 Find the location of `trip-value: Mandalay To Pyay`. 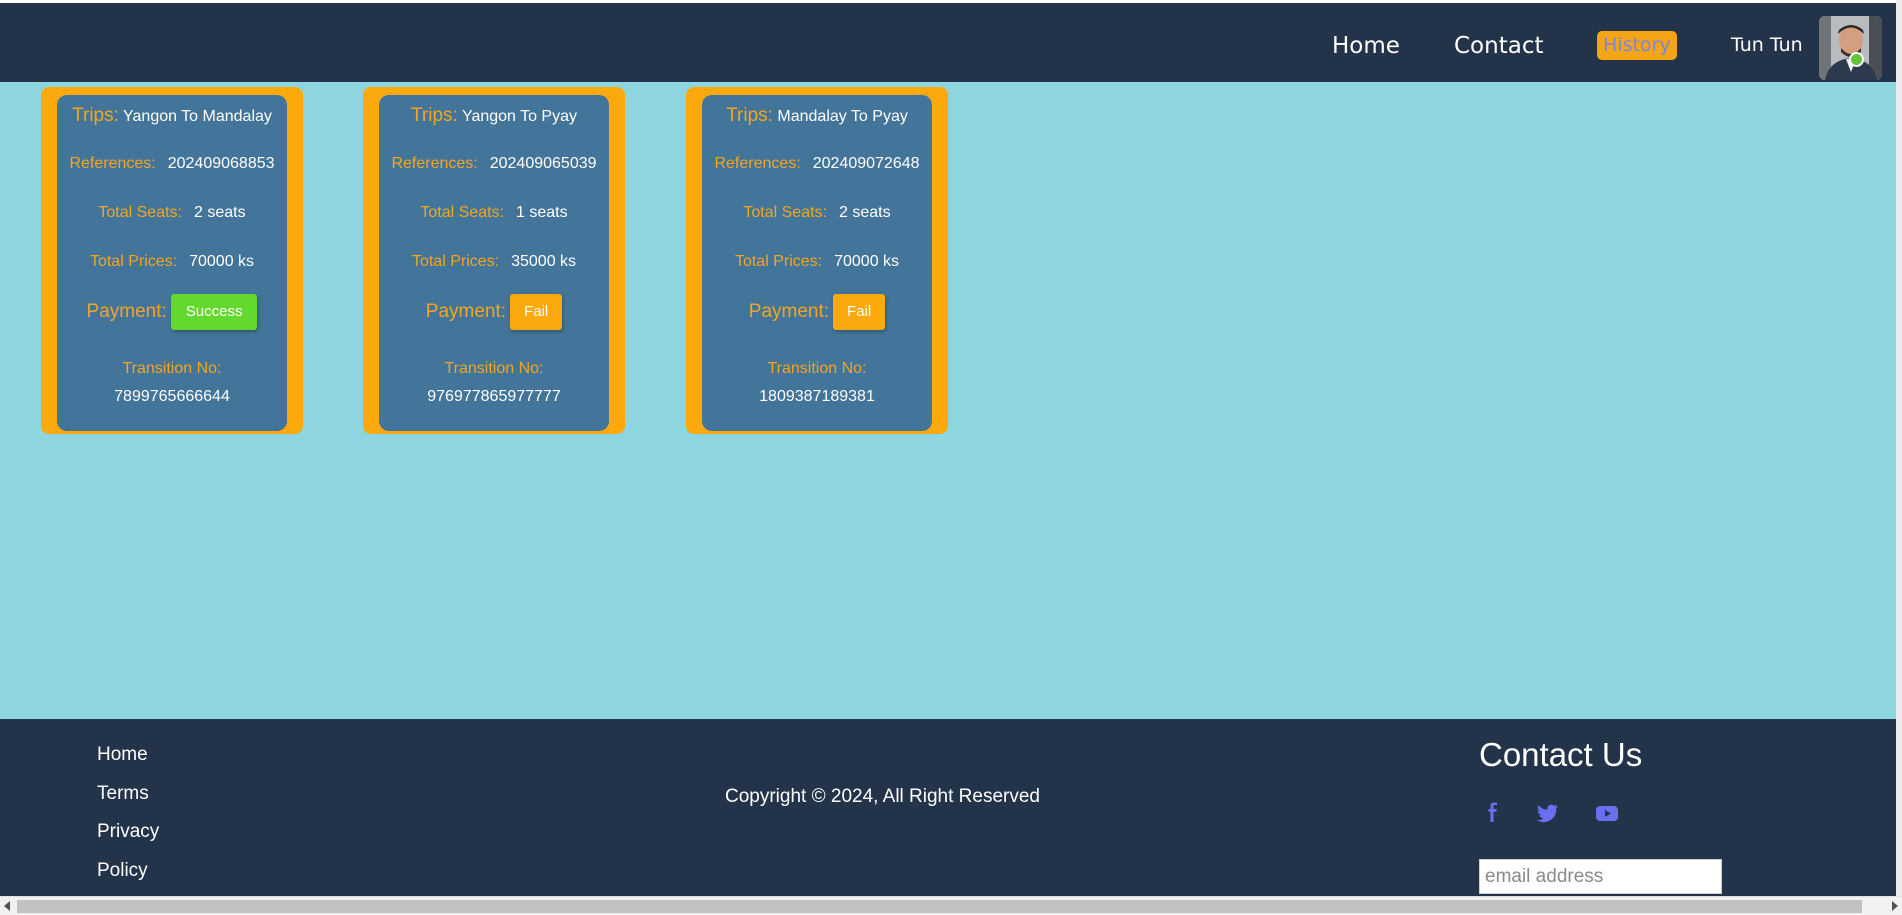

trip-value: Mandalay To Pyay is located at coordinates (842, 116).